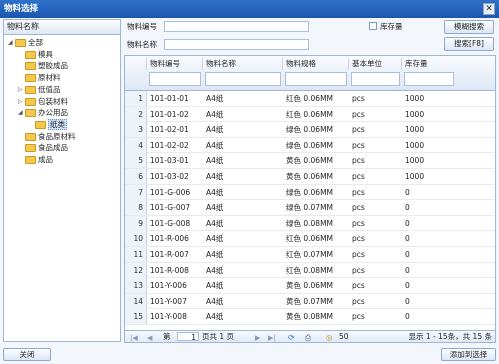 The width and height of the screenshot is (499, 364). Describe the element at coordinates (39, 78) in the screenshot. I see `tree-node: 原材料` at that location.